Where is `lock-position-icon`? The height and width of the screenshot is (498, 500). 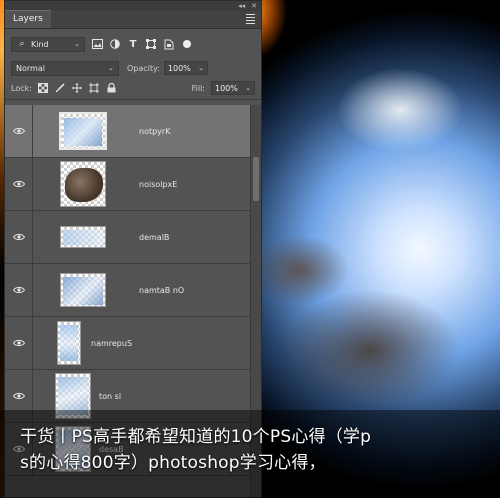
lock-position-icon is located at coordinates (77, 88).